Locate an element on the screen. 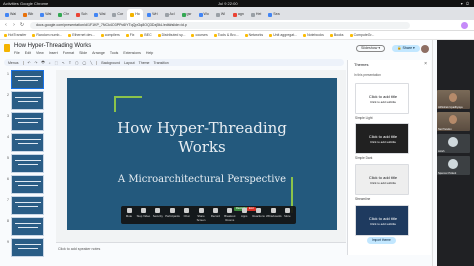 This screenshot has height=266, width=474. meeting-control-button: Chat is located at coordinates (187, 213).